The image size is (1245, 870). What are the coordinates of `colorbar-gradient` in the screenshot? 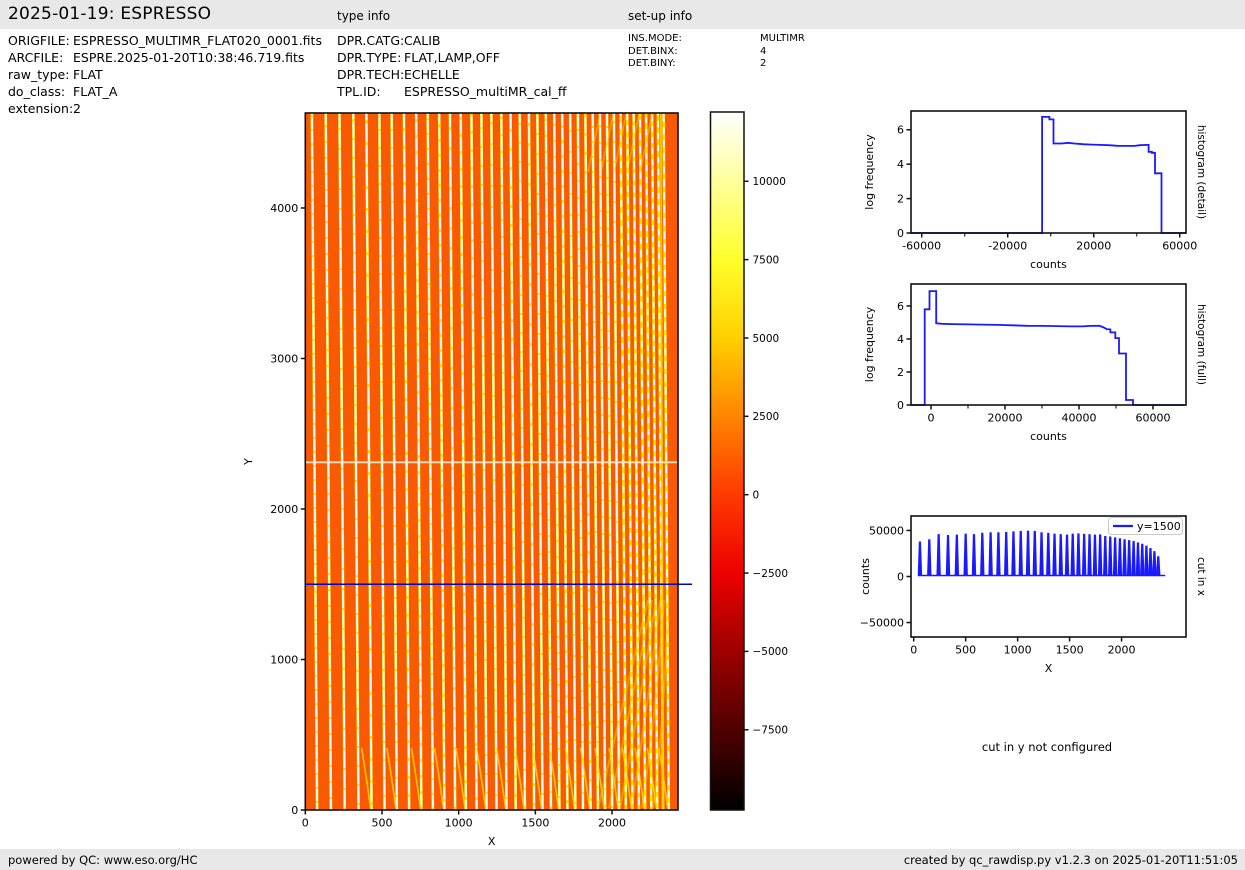 It's located at (727, 461).